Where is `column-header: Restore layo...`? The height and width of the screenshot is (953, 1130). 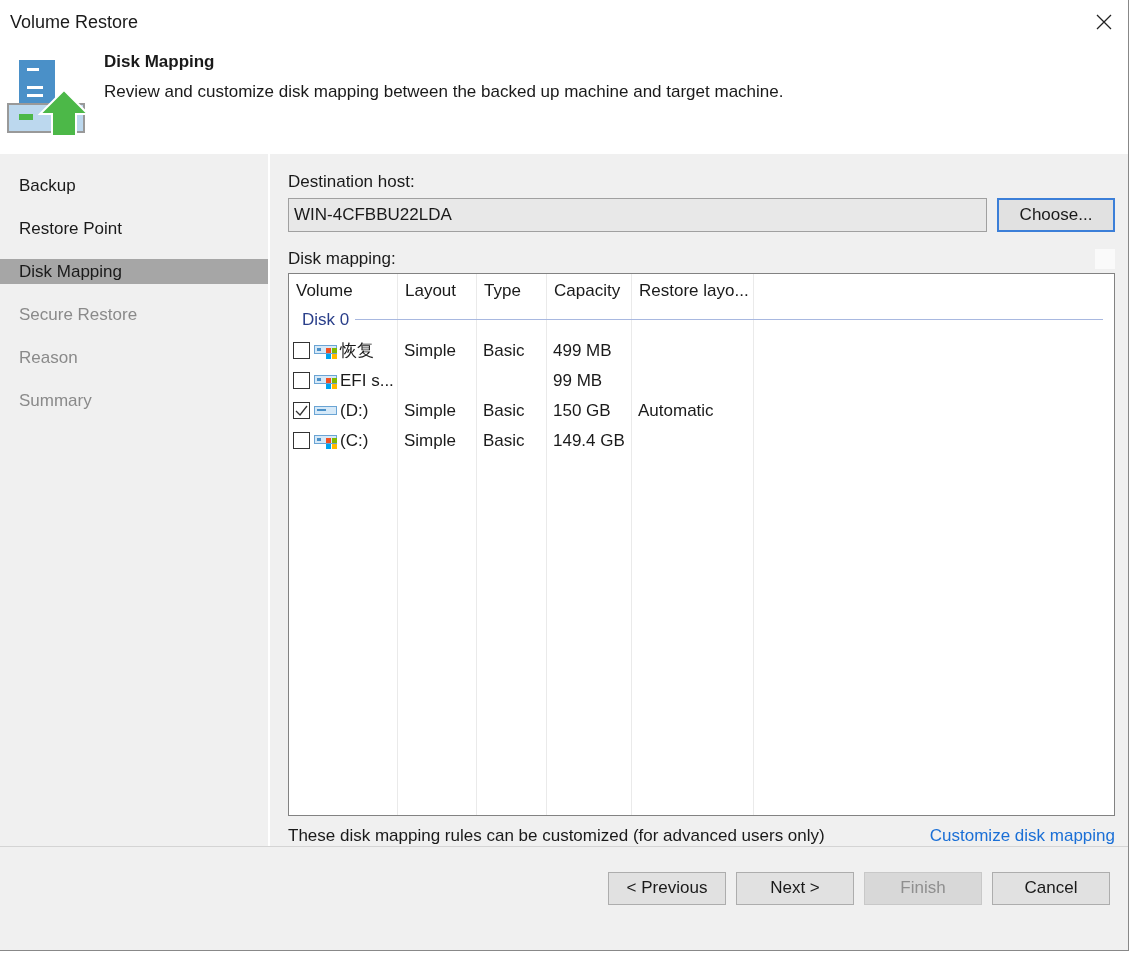 column-header: Restore layo... is located at coordinates (693, 290).